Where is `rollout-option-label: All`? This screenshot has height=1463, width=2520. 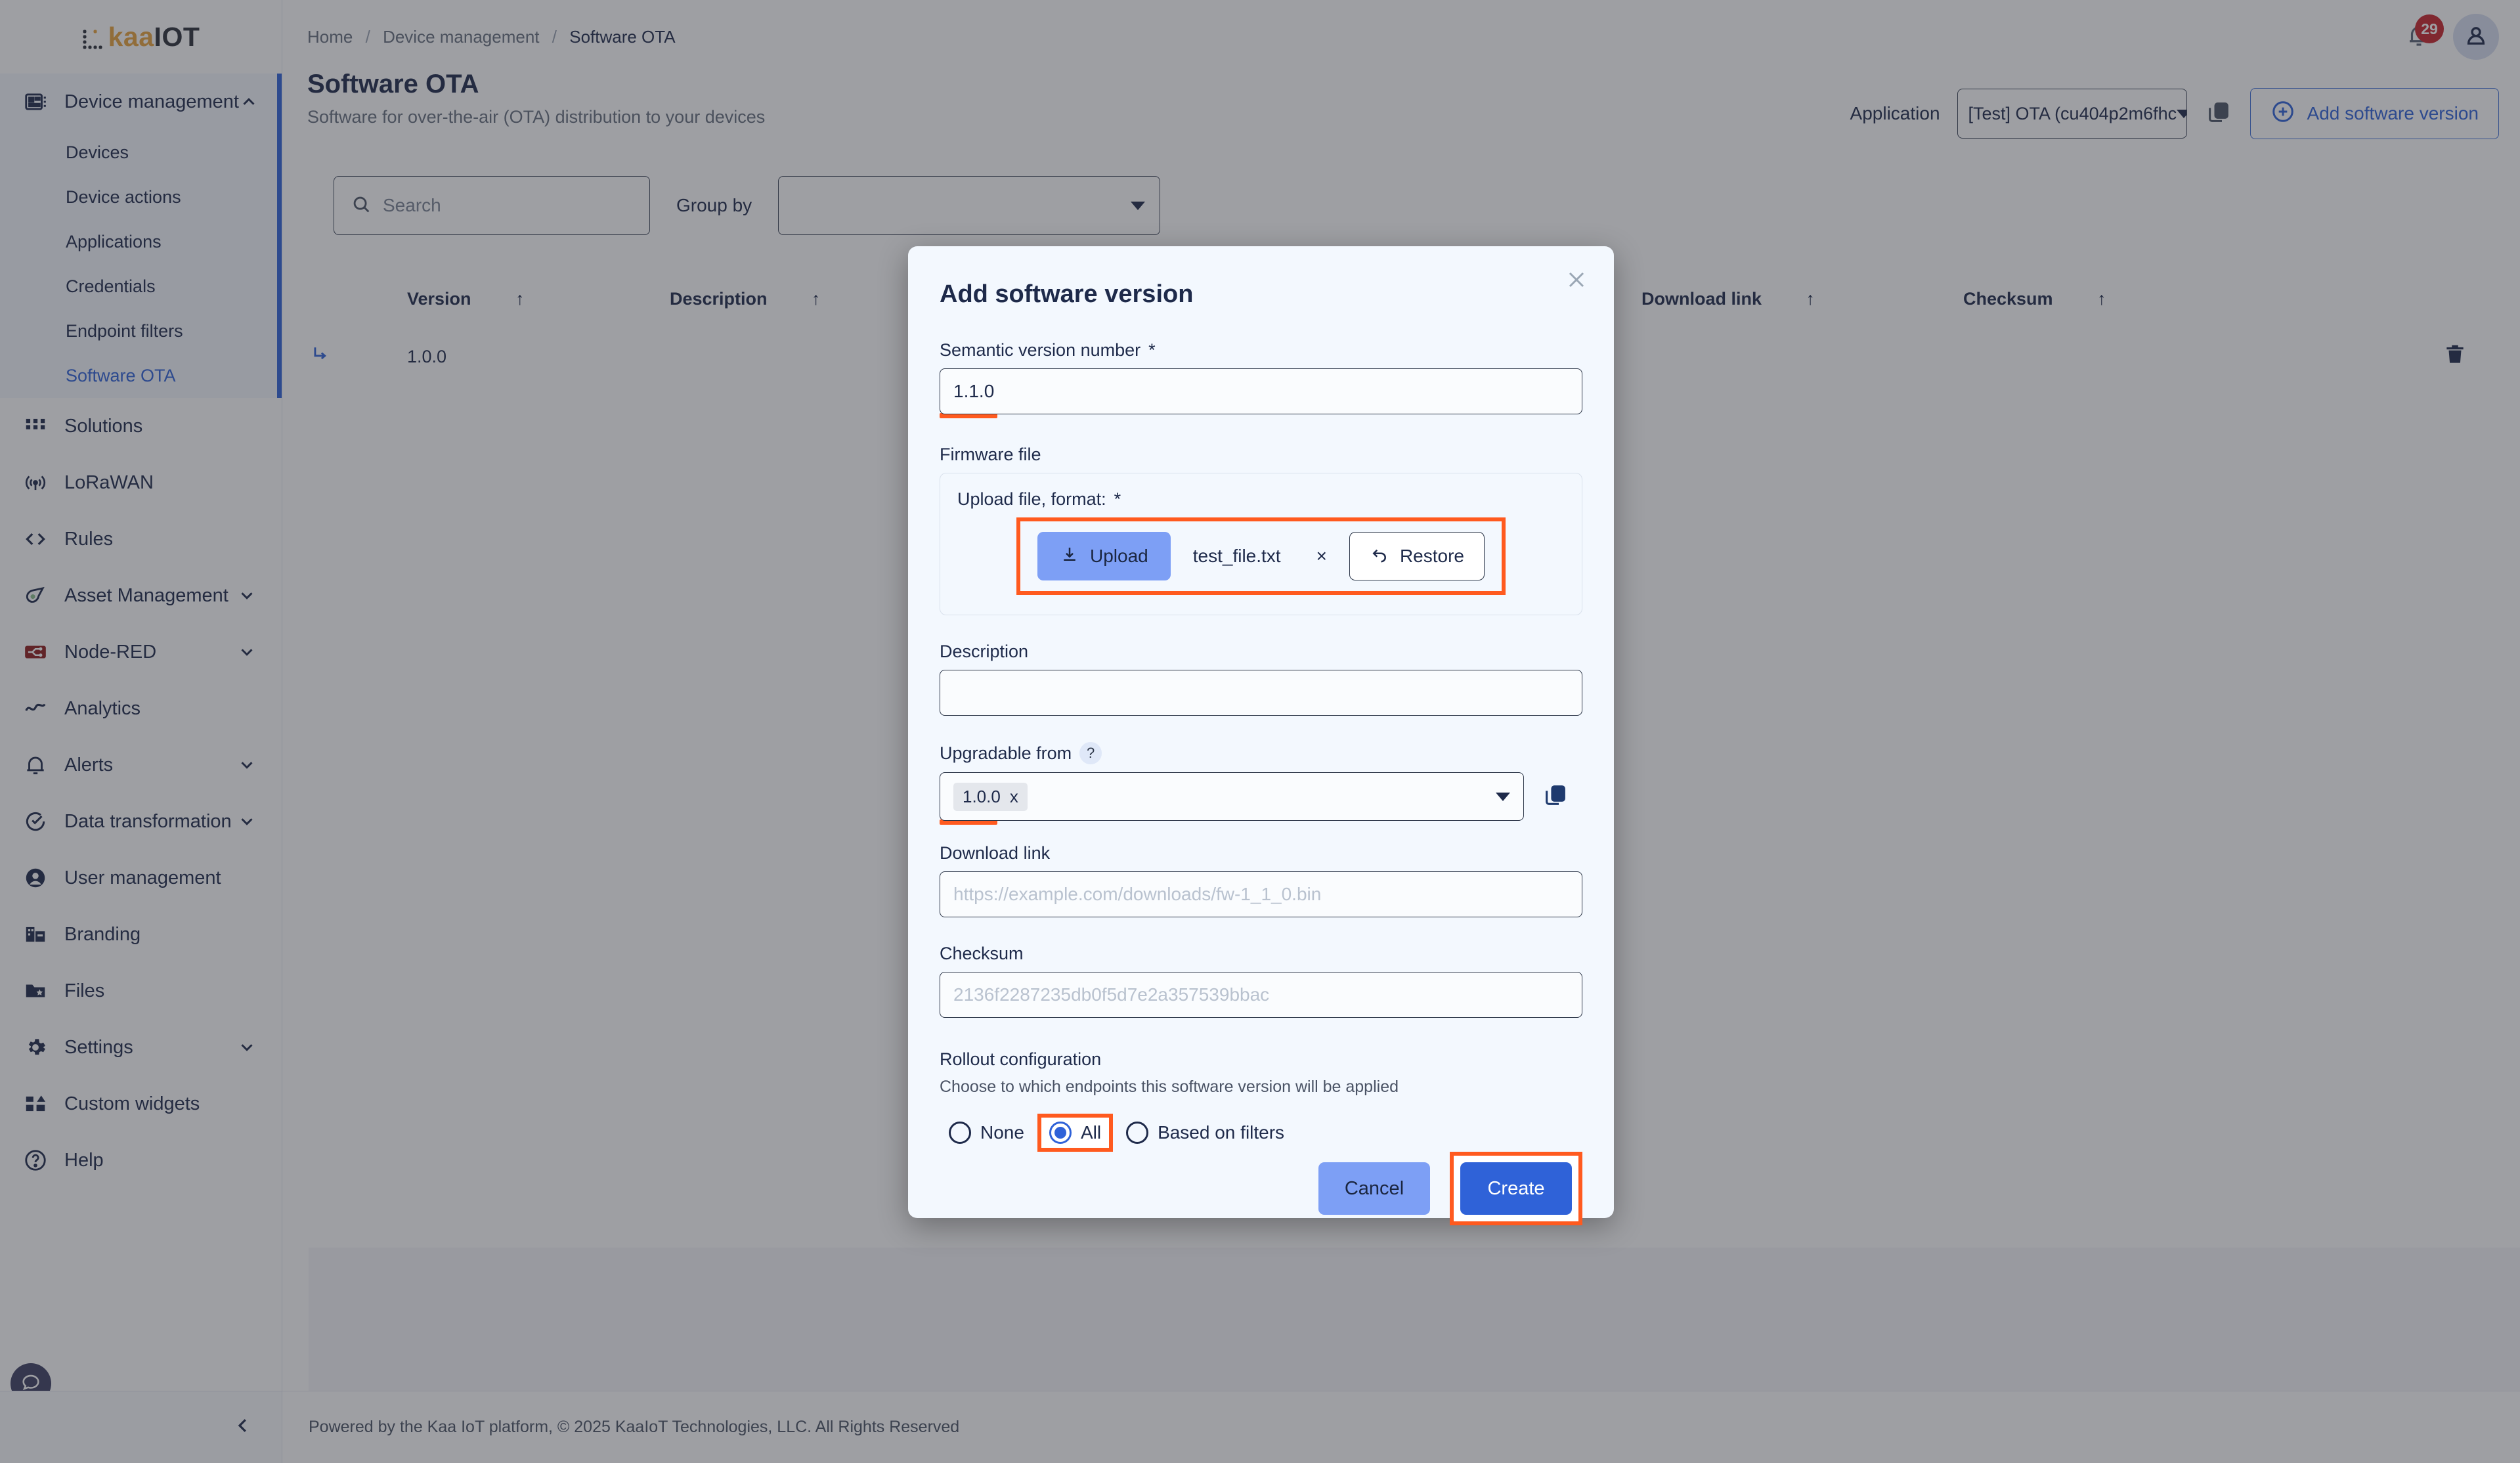 rollout-option-label: All is located at coordinates (1091, 1132).